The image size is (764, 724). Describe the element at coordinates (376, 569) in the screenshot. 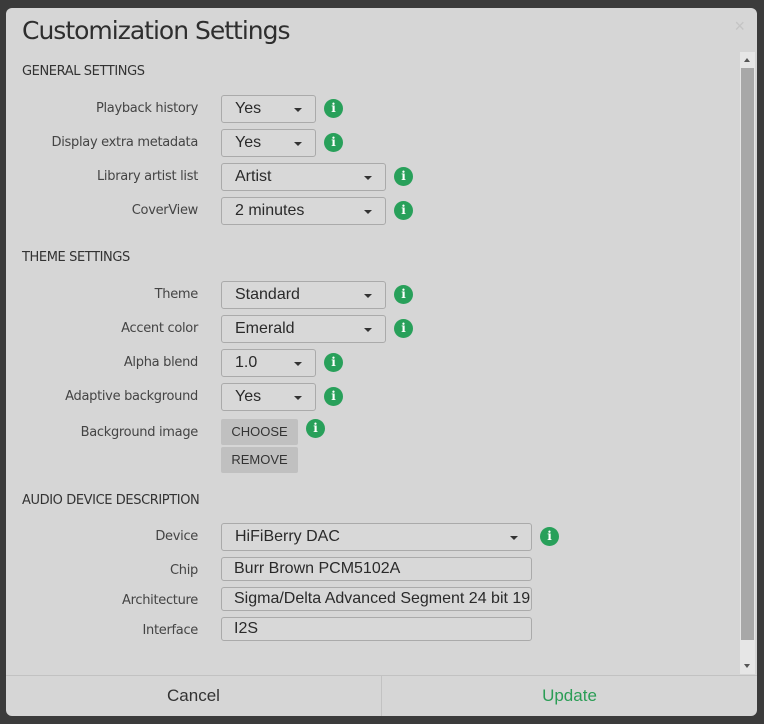

I see `chip-field: Burr Brown PCM5102A` at that location.